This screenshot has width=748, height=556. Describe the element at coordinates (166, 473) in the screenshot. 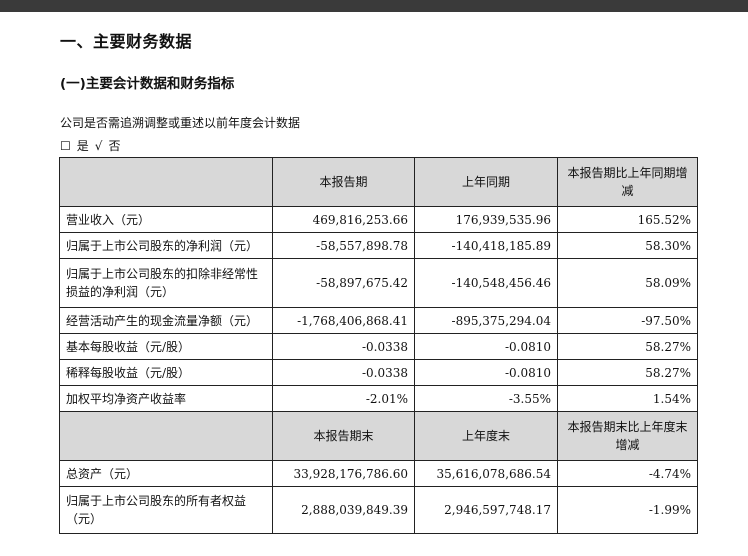

I see `row-label: 总资产（元）` at that location.